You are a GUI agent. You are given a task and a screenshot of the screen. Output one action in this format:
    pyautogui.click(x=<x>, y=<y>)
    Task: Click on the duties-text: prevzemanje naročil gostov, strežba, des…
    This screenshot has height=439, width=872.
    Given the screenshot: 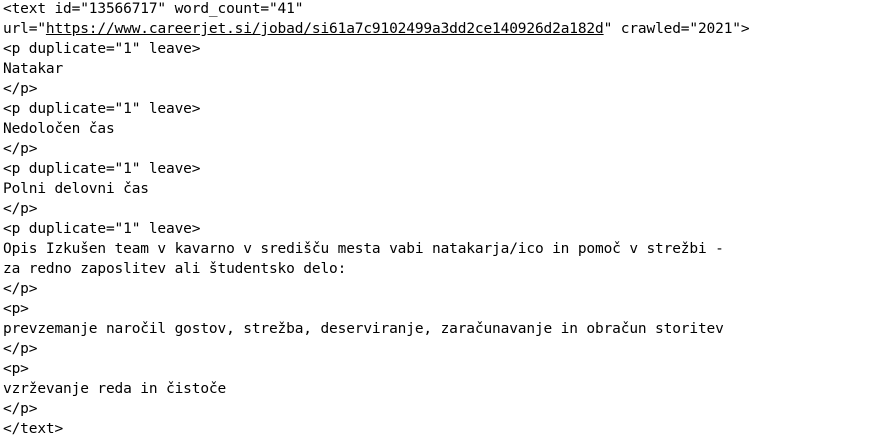 What is the action you would take?
    pyautogui.click(x=363, y=329)
    